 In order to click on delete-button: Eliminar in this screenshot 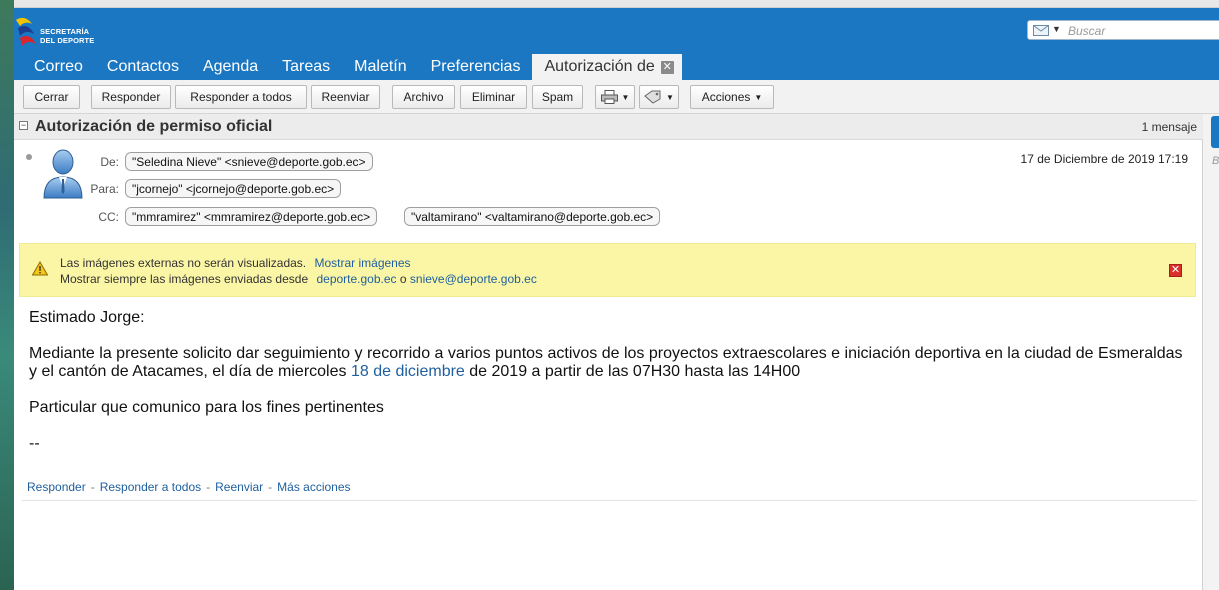, I will do `click(493, 97)`.